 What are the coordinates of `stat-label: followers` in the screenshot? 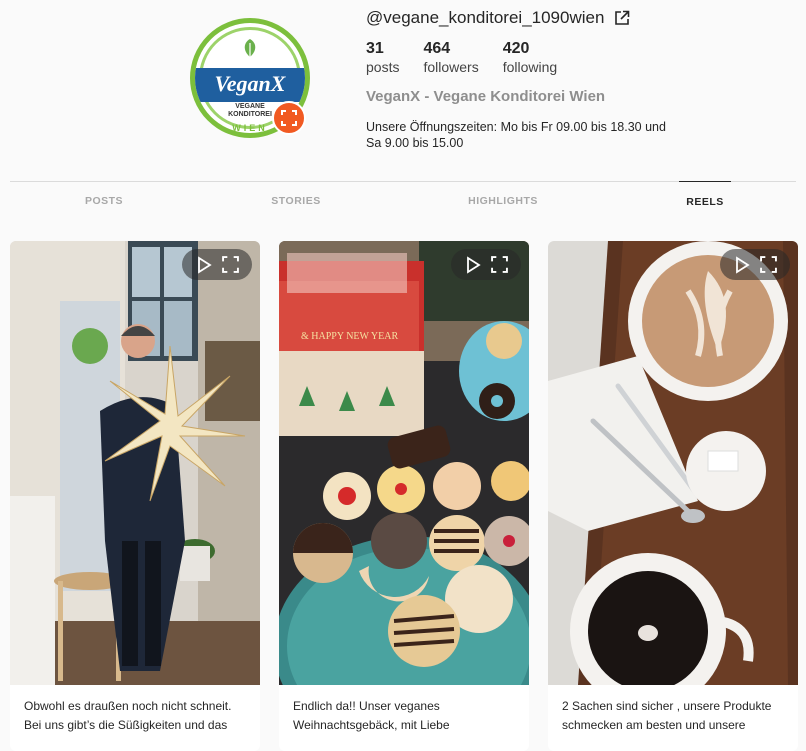 It's located at (451, 67).